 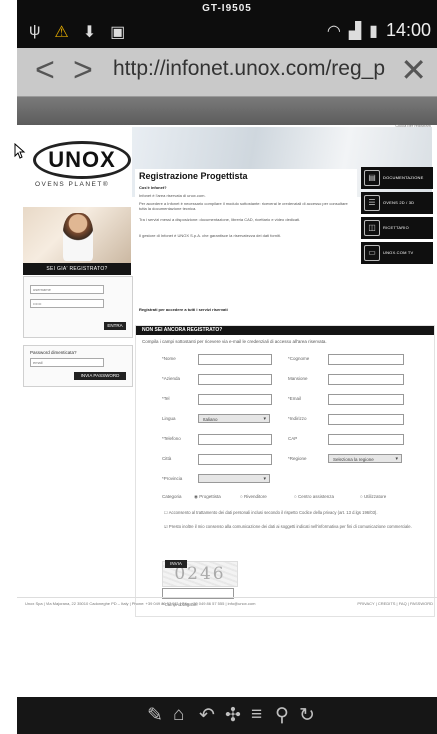 I want to click on move-icon: ✣, so click(x=233, y=715).